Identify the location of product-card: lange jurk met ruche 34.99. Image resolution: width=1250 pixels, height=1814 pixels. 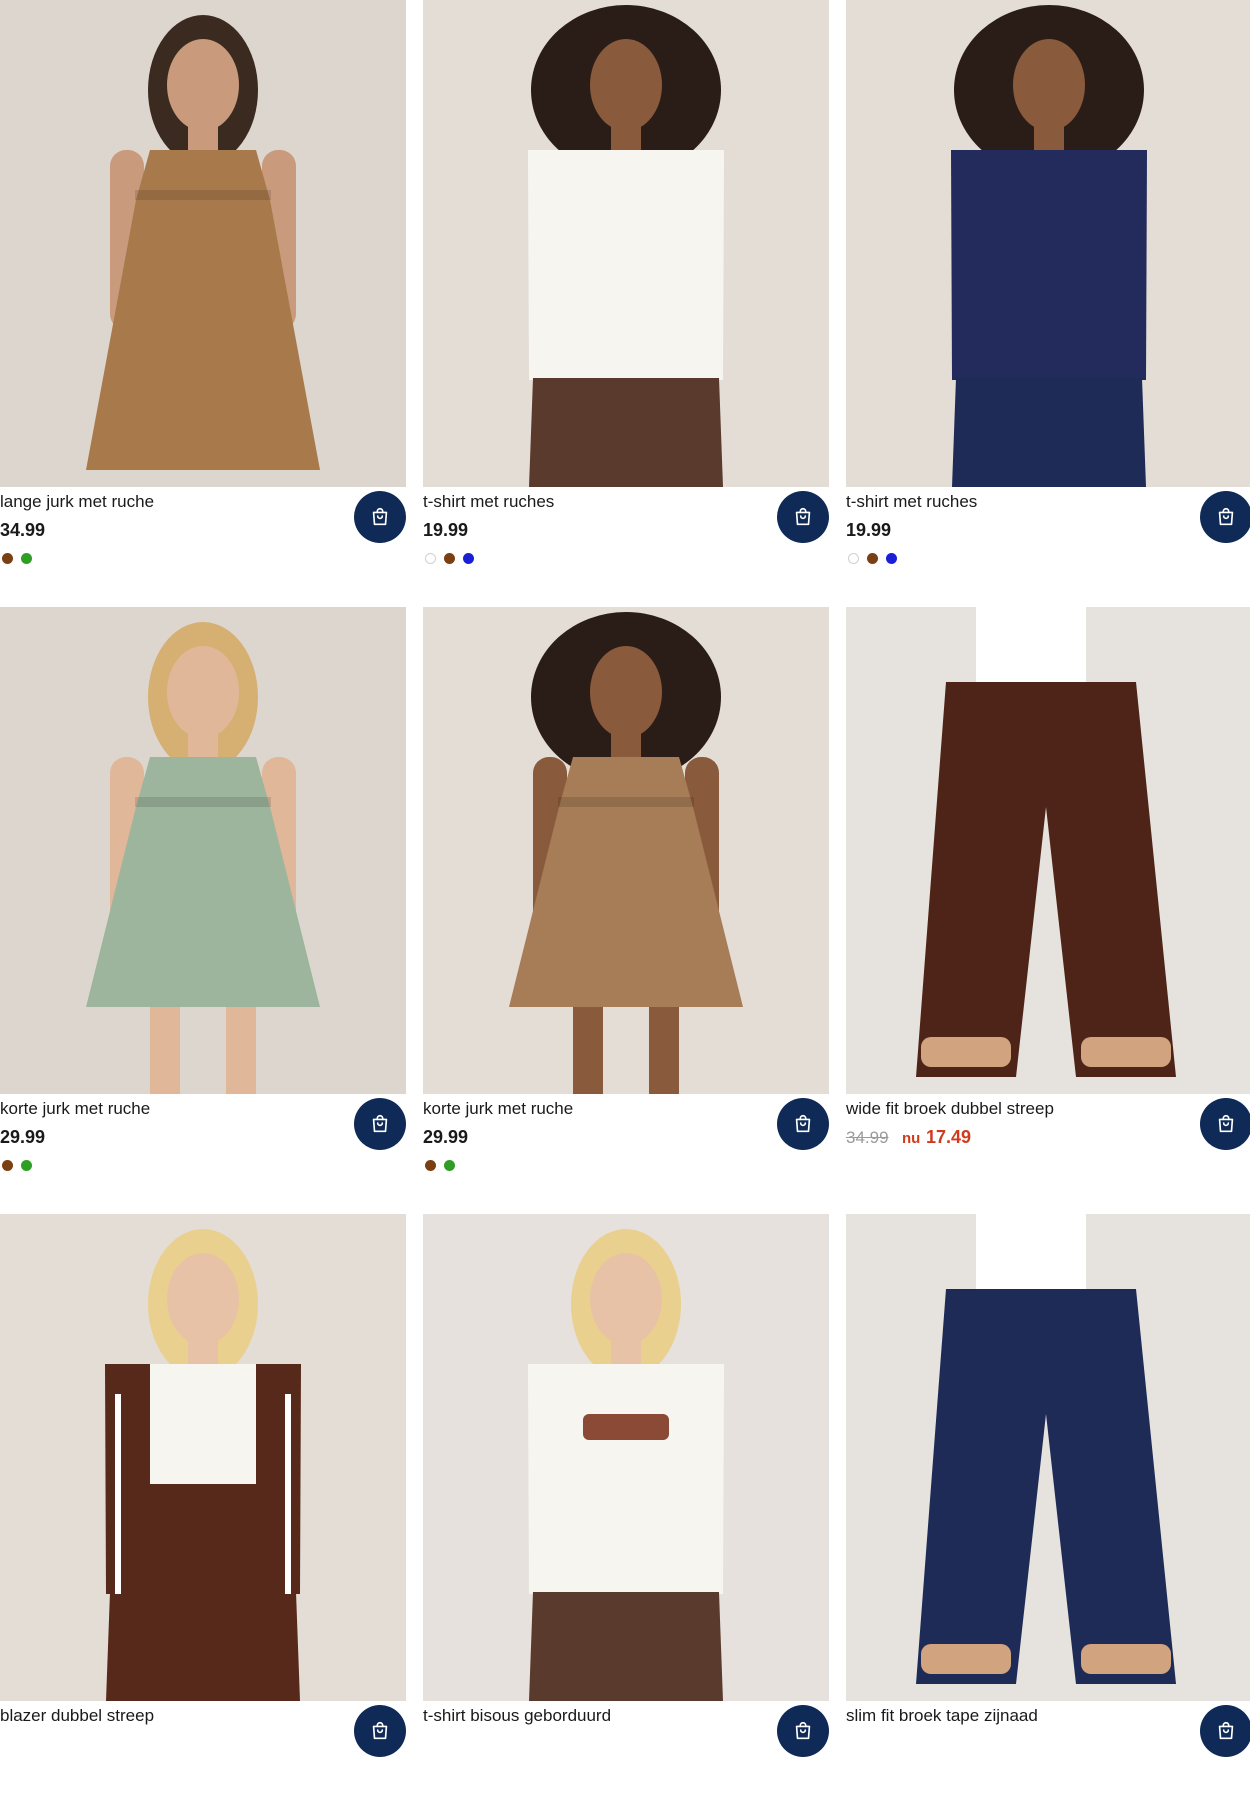
(203, 300).